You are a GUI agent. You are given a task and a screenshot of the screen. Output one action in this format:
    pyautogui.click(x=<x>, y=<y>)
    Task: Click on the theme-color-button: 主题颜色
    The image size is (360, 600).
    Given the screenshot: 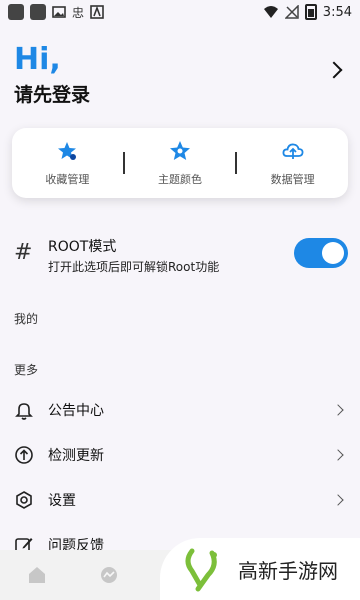 What is the action you would take?
    pyautogui.click(x=180, y=163)
    